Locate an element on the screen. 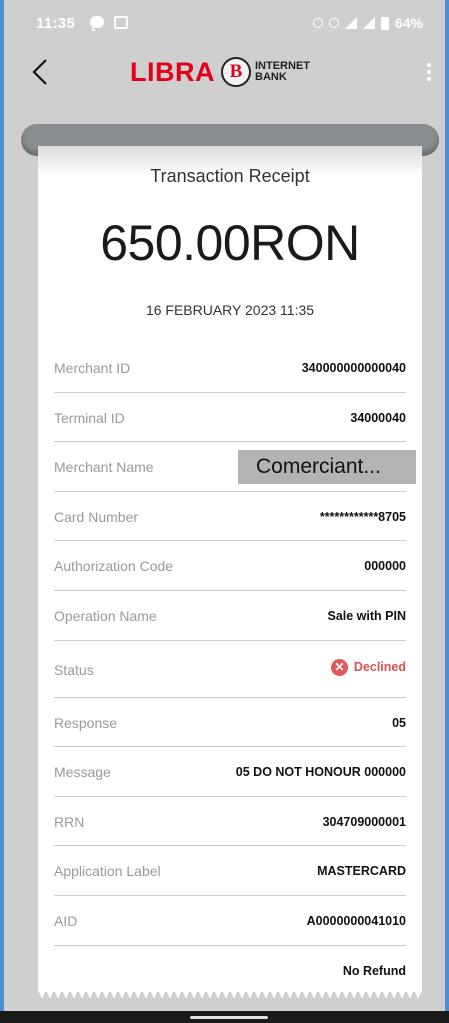  frame-left is located at coordinates (2, 511).